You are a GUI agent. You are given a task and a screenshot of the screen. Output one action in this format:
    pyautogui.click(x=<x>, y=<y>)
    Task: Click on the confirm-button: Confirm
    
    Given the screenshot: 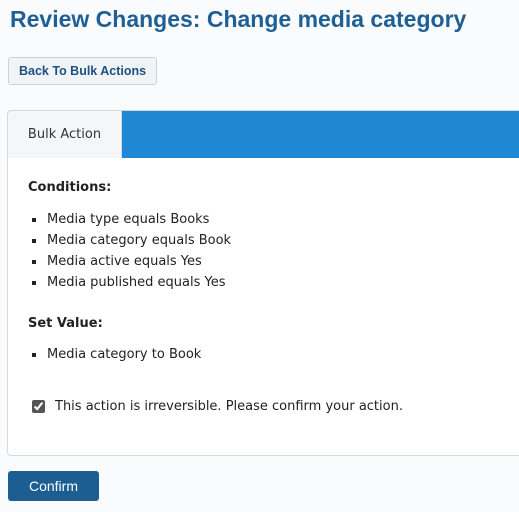 What is the action you would take?
    pyautogui.click(x=53, y=486)
    